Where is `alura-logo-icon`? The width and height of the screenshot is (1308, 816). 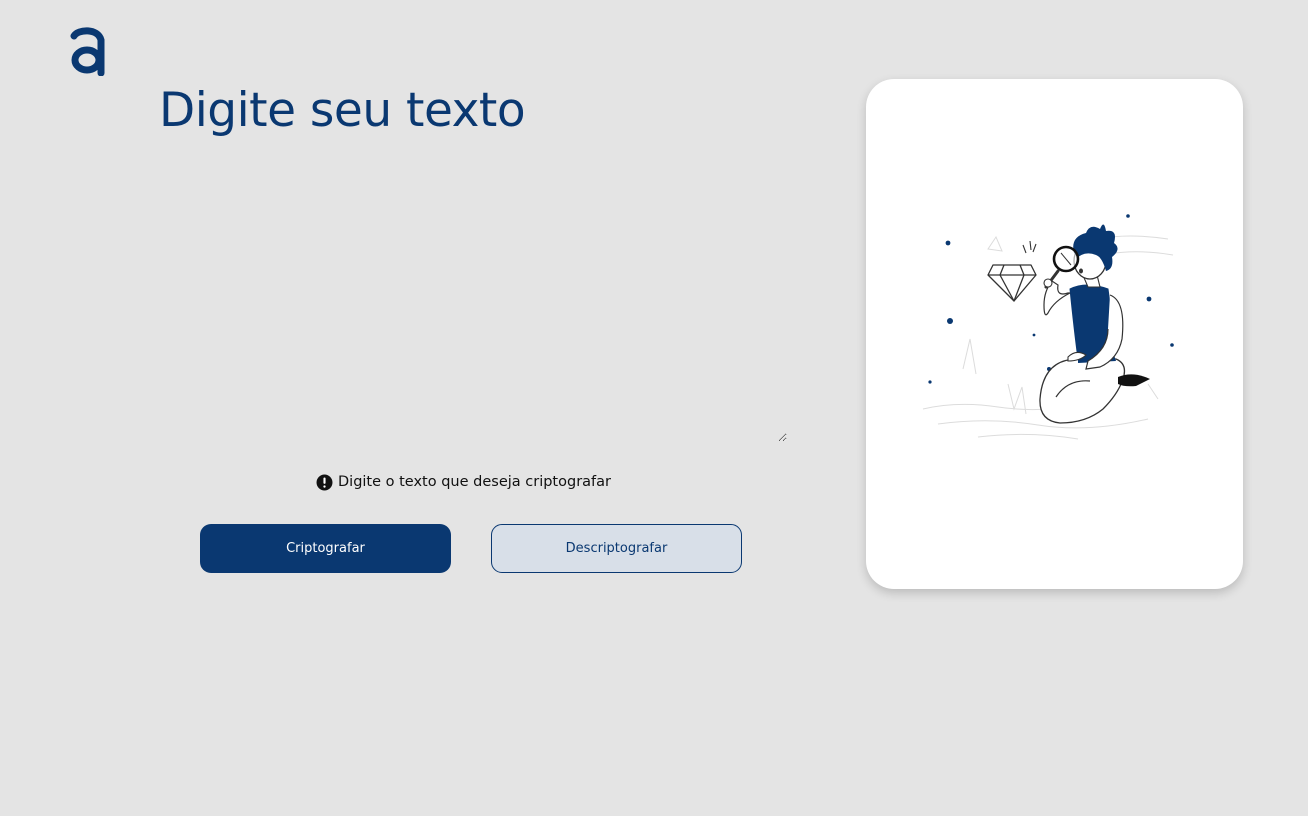 alura-logo-icon is located at coordinates (88, 51).